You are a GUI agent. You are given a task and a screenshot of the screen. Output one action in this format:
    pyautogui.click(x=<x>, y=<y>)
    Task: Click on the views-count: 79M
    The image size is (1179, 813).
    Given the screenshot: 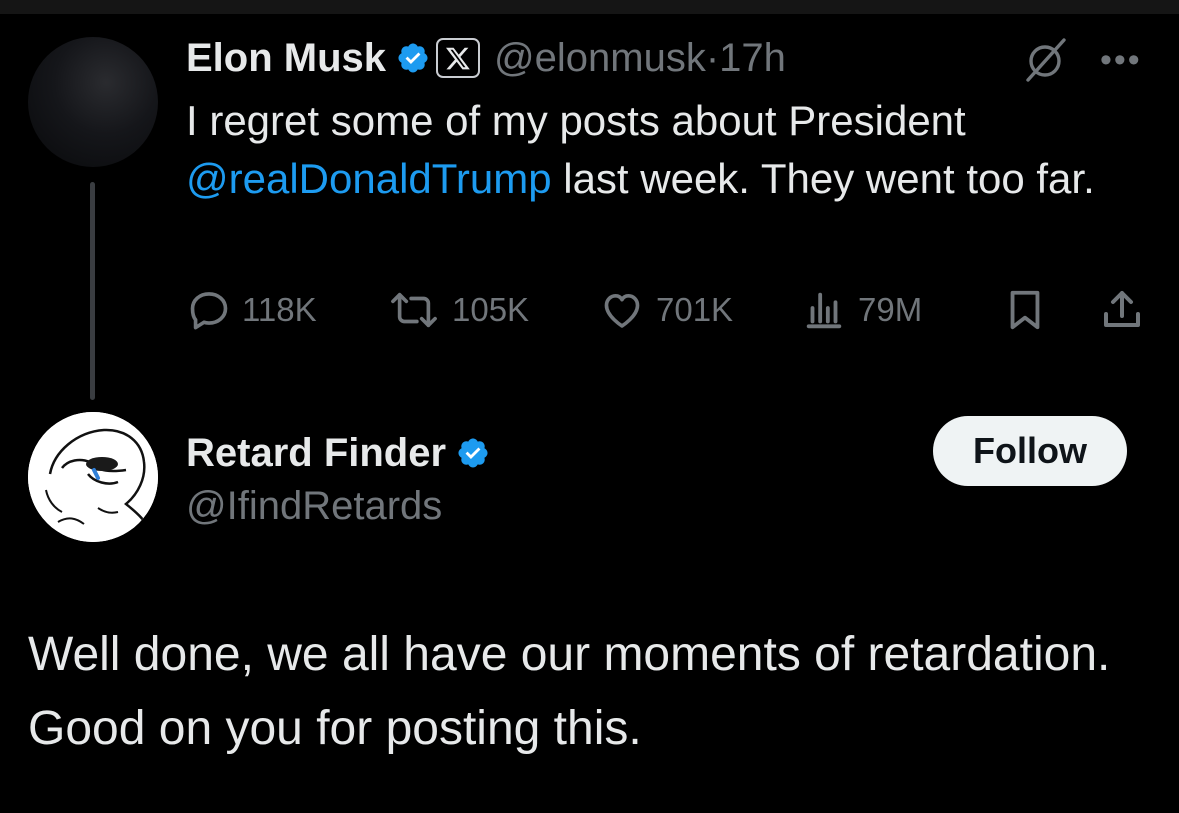 What is the action you would take?
    pyautogui.click(x=890, y=309)
    